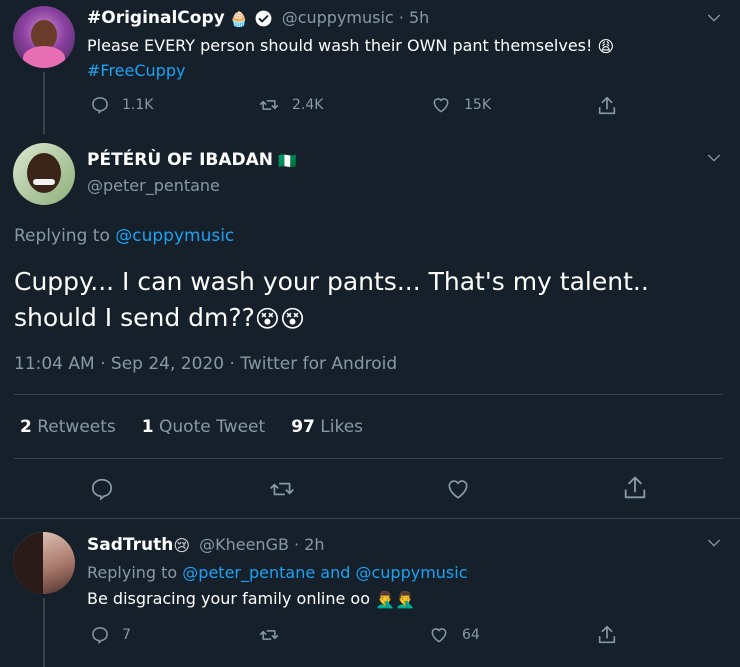 This screenshot has height=667, width=740. I want to click on verified-badge-icon, so click(263, 18).